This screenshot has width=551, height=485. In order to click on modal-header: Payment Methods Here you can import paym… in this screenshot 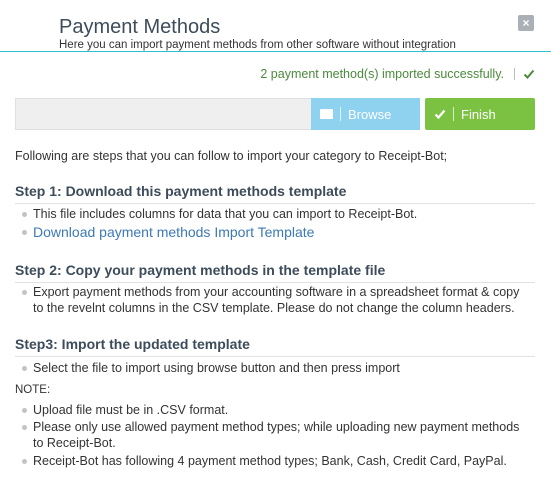, I will do `click(275, 26)`.